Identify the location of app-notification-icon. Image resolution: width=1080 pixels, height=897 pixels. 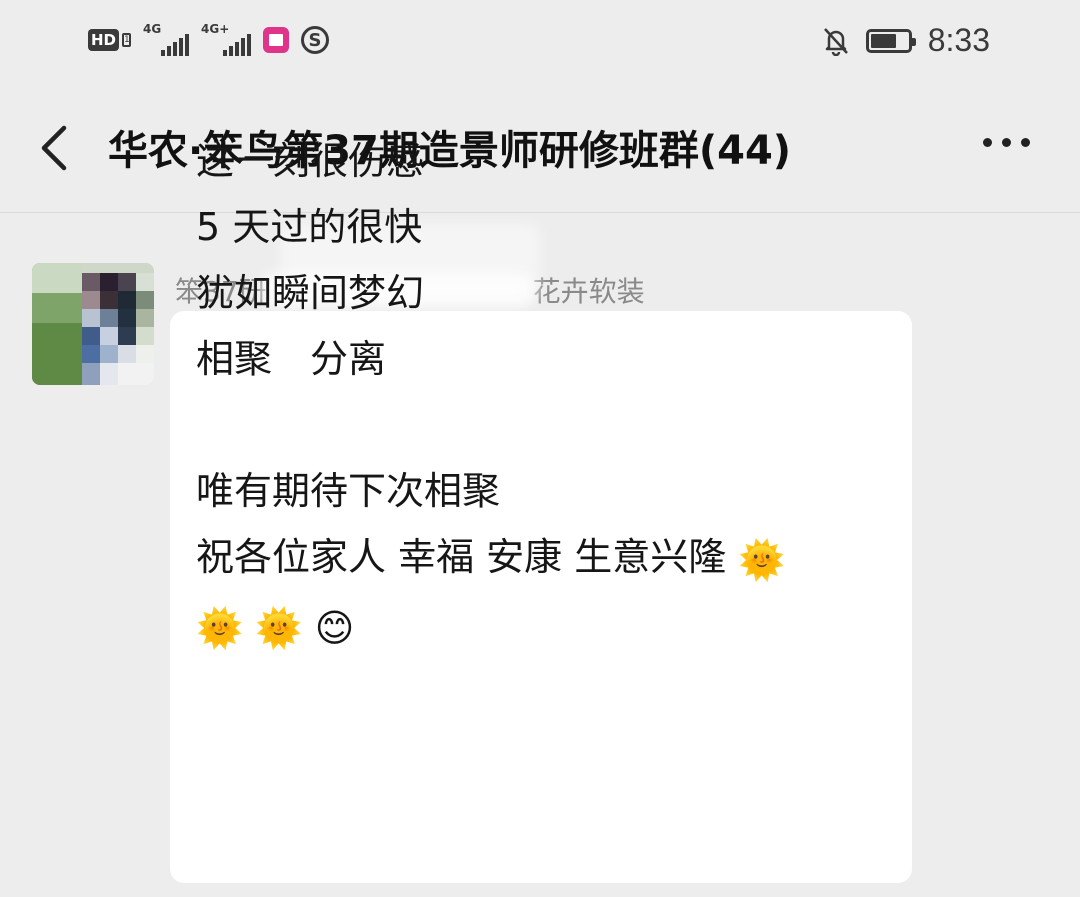
(276, 40).